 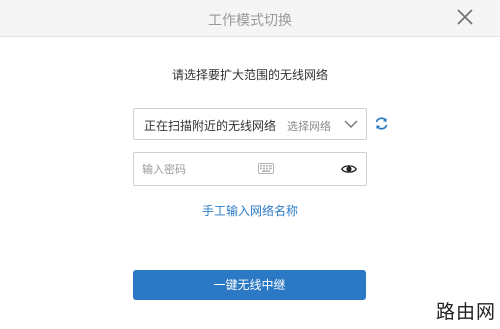 I want to click on refresh-icon, so click(x=381, y=123).